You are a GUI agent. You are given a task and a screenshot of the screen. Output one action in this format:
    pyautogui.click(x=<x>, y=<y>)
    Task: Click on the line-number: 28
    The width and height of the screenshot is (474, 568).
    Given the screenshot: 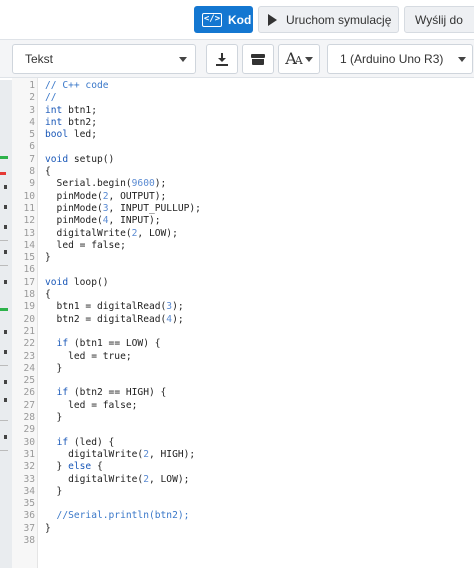 What is the action you would take?
    pyautogui.click(x=29, y=418)
    